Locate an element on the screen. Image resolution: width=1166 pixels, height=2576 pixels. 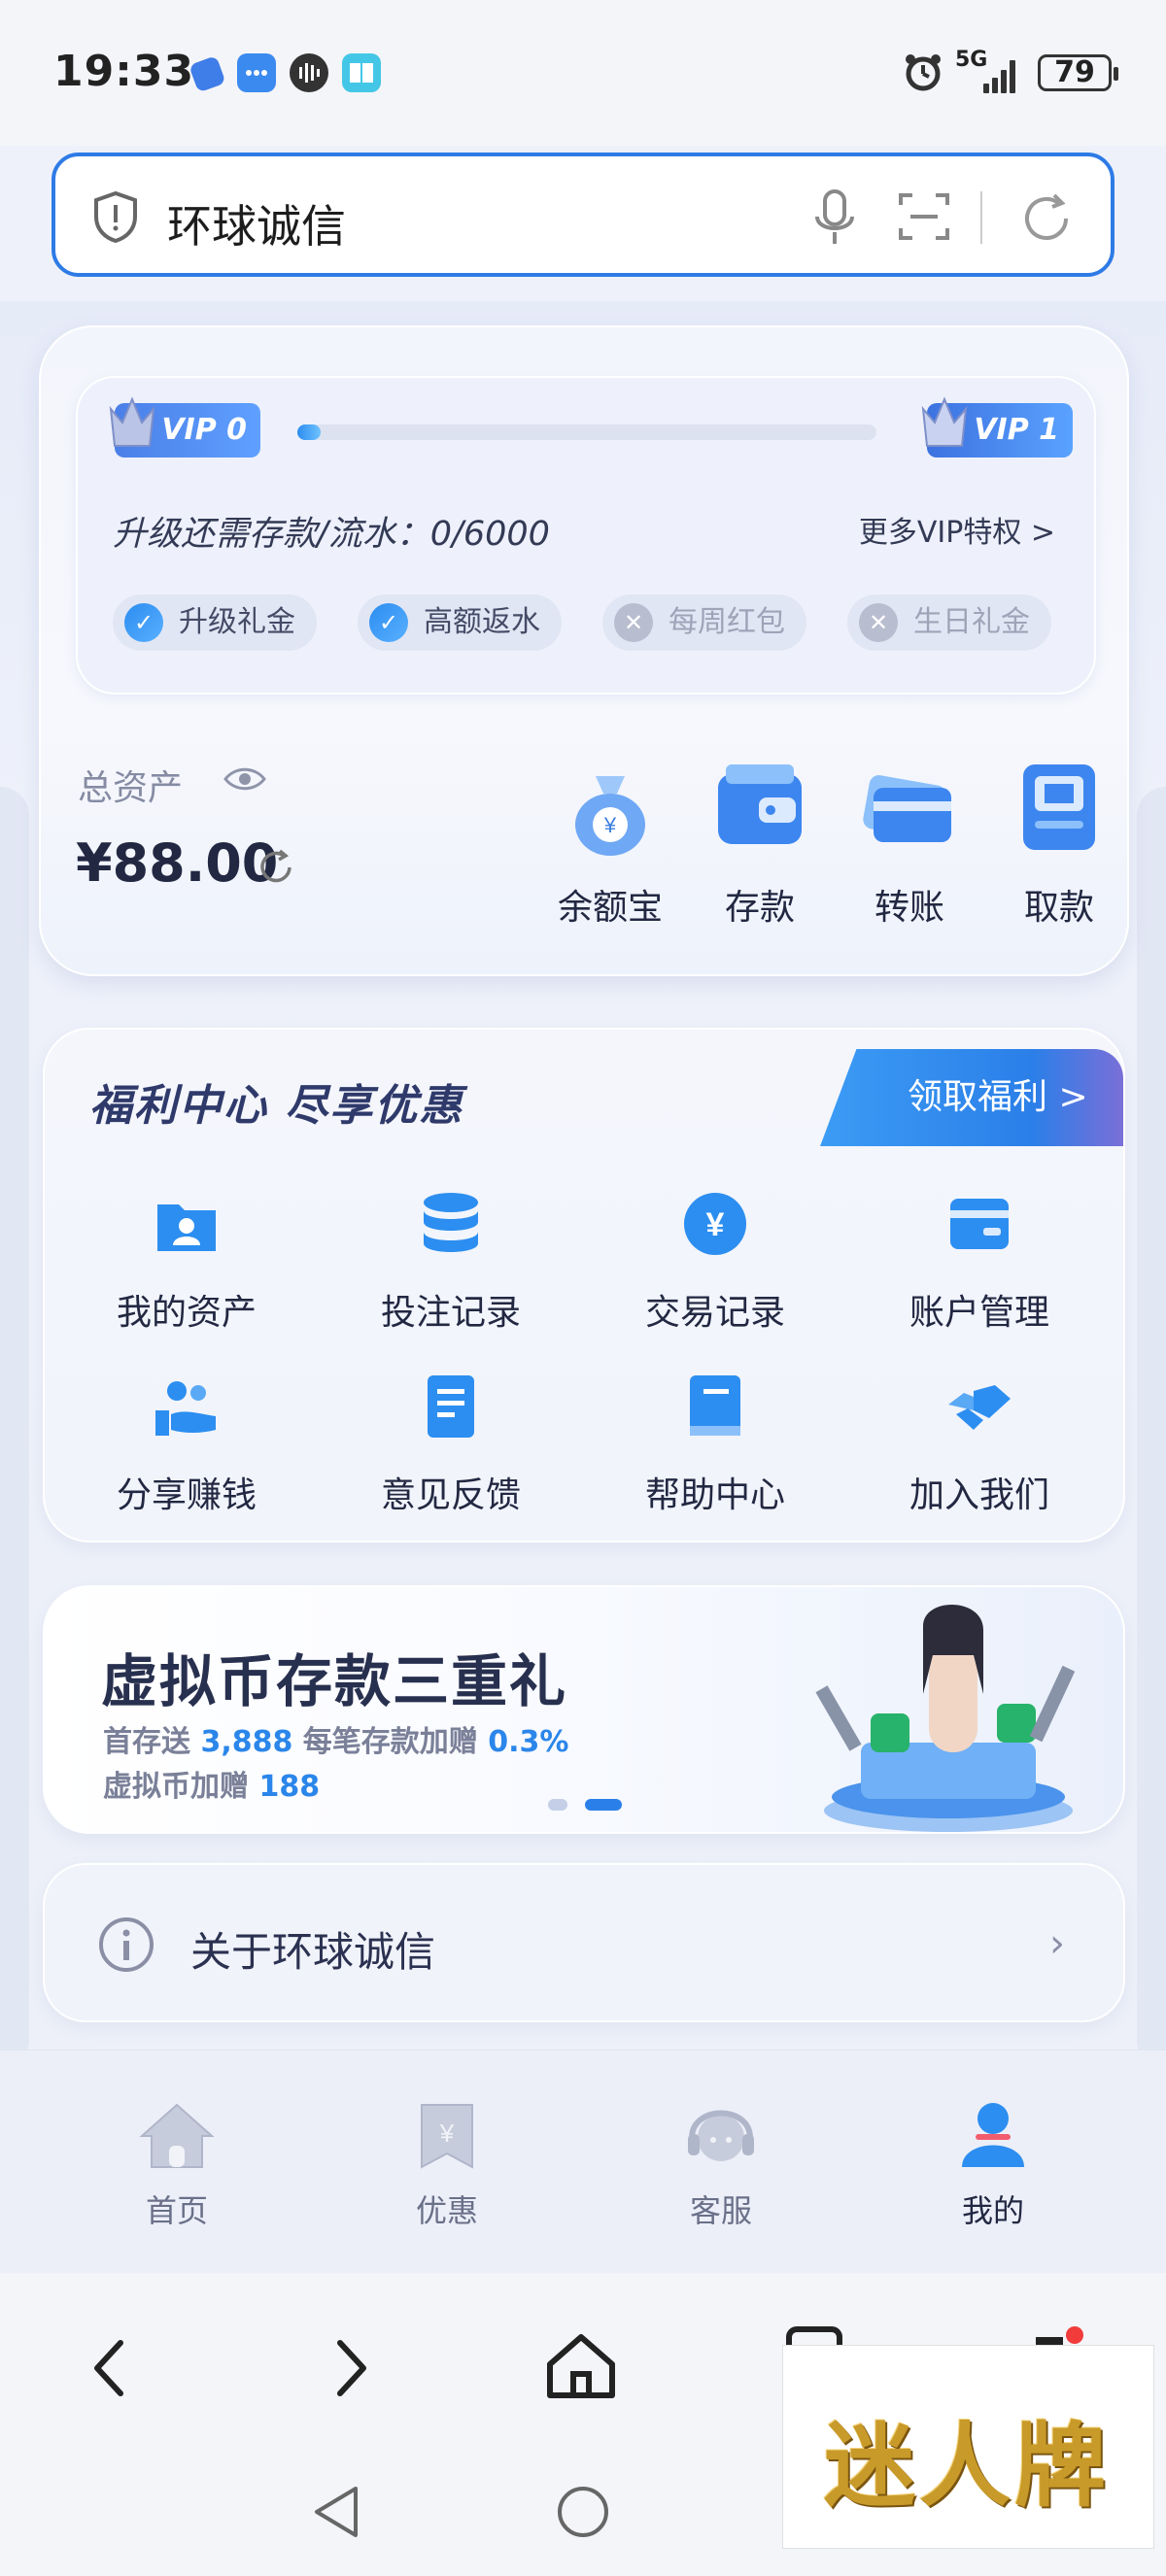
menu-account-management: 账户管理 is located at coordinates (979, 1262).